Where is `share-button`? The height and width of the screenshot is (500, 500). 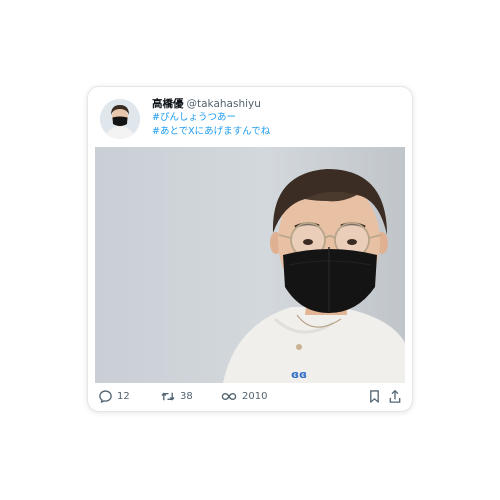 share-button is located at coordinates (395, 396).